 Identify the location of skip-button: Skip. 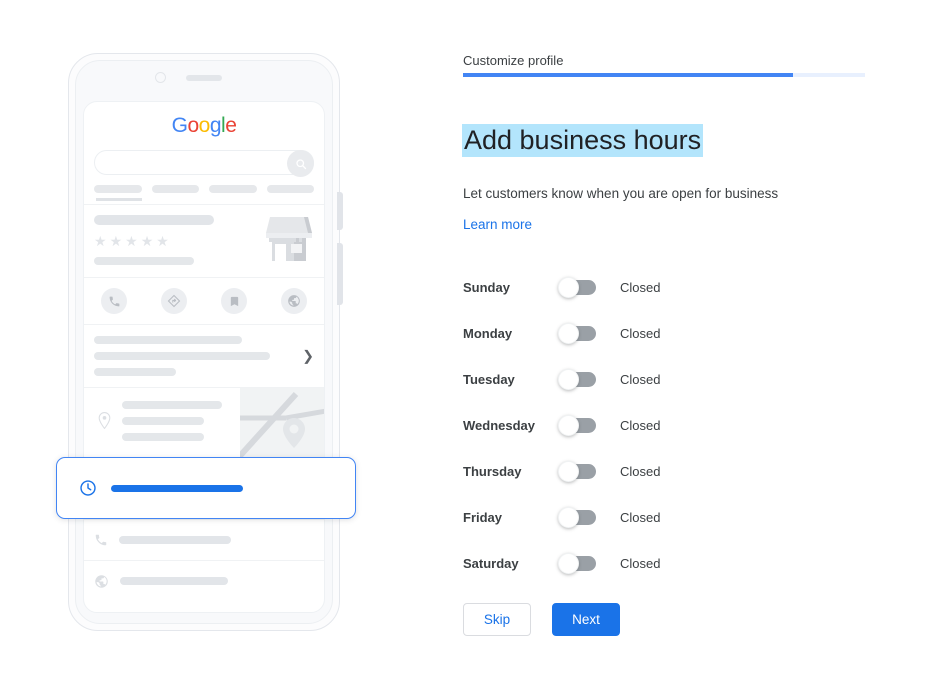
(497, 619).